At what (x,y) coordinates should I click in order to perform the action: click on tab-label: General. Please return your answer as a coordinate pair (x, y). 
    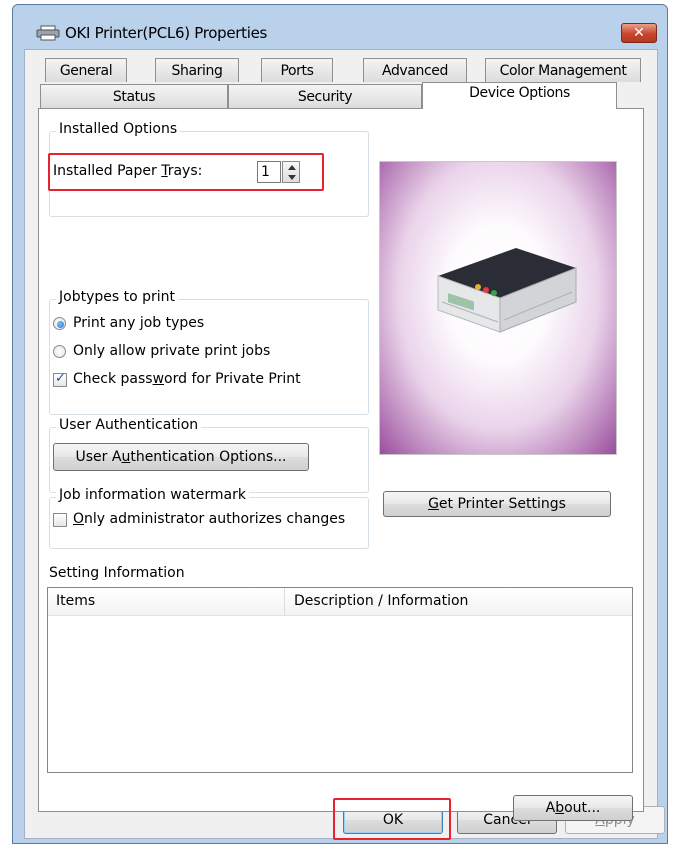
    Looking at the image, I should click on (86, 71).